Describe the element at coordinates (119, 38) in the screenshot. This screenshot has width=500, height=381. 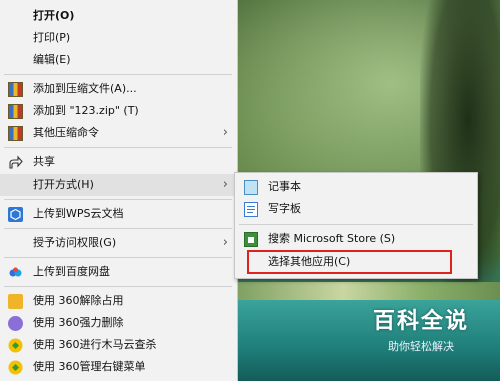
I see `menu-item-print: 打印(P)` at that location.